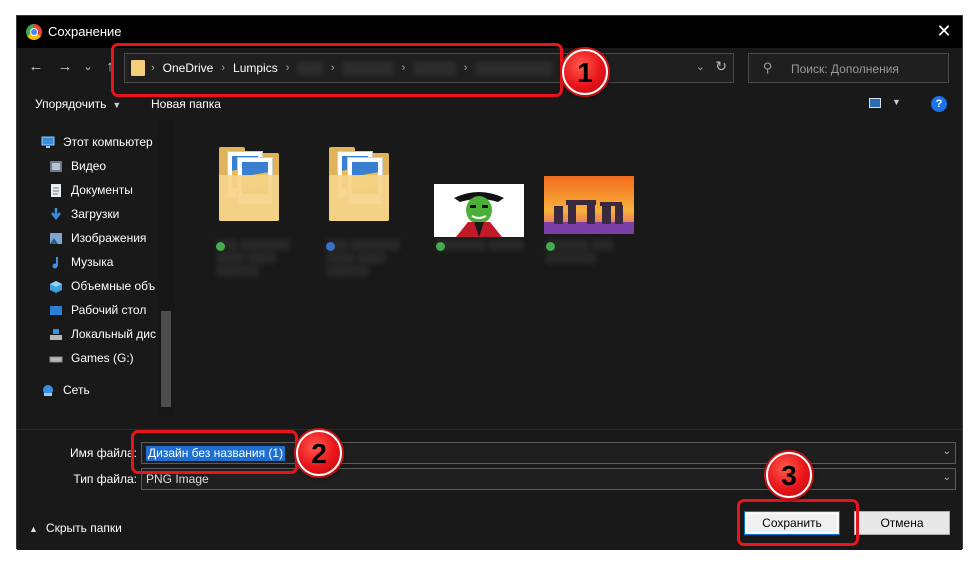 This screenshot has width=978, height=565. I want to click on back-button: ←, so click(36, 67).